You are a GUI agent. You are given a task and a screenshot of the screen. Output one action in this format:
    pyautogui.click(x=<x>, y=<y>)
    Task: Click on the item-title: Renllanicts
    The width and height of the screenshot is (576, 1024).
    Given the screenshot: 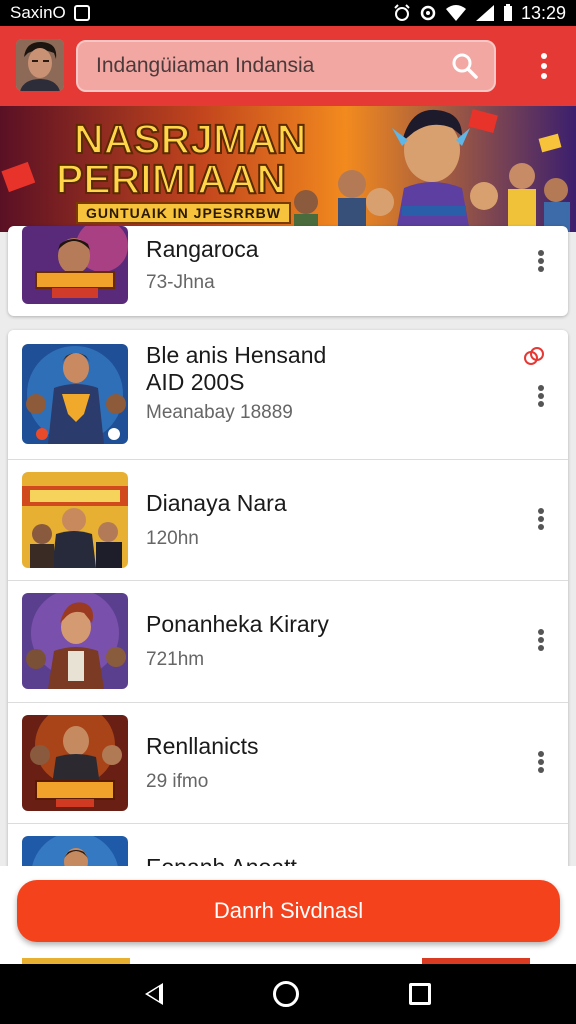 What is the action you would take?
    pyautogui.click(x=202, y=746)
    